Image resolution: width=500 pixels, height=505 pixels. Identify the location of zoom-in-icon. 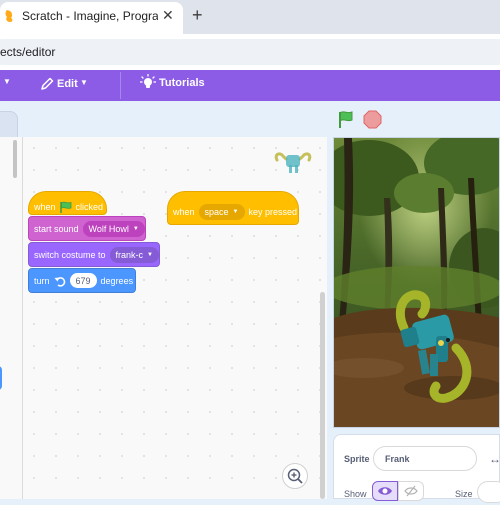
(295, 476).